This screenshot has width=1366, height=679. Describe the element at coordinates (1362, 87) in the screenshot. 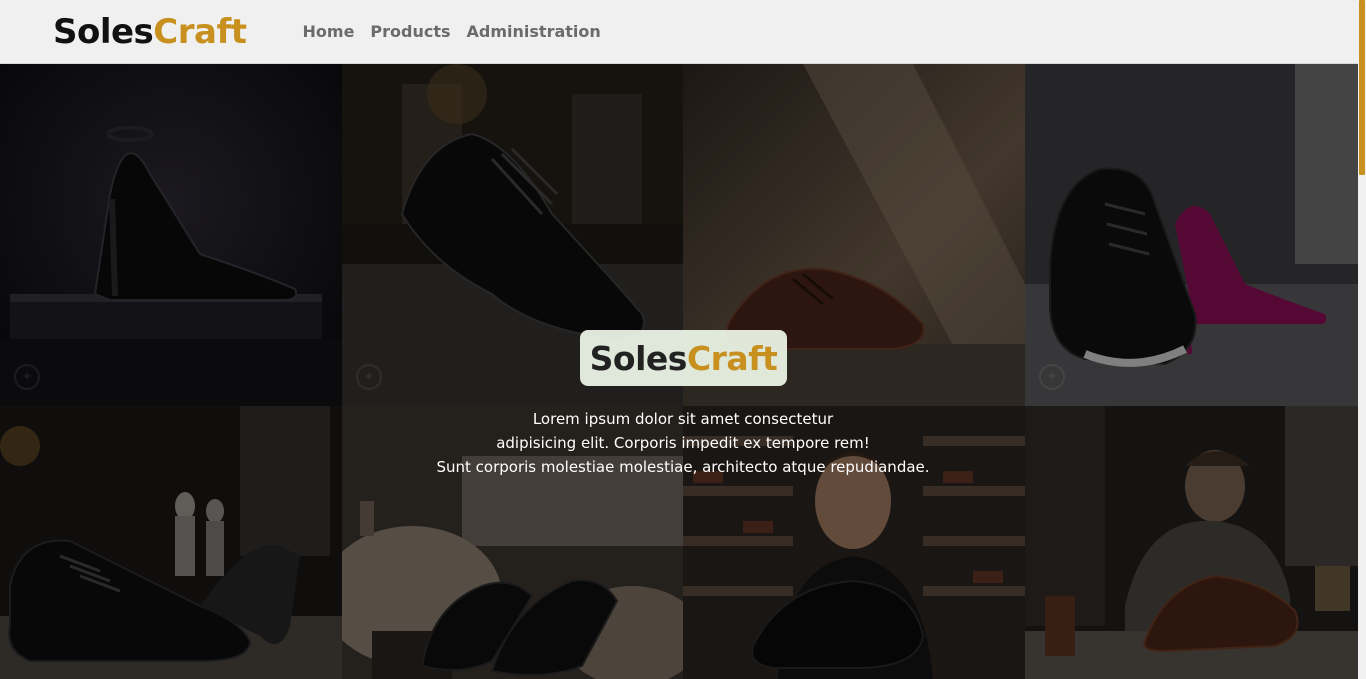

I see `scrollbar-thumb` at that location.